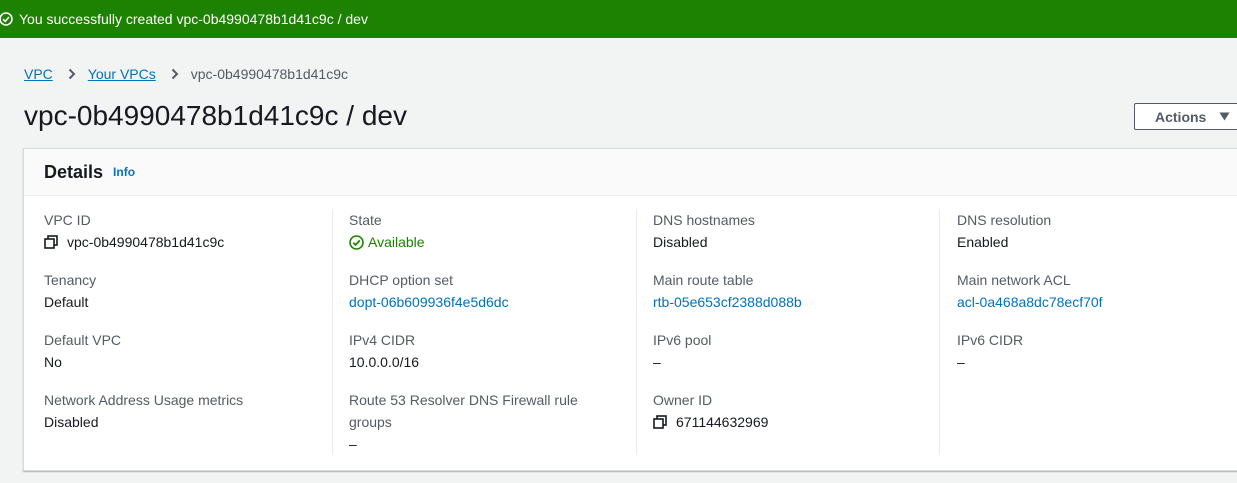 This screenshot has height=483, width=1237. Describe the element at coordinates (683, 400) in the screenshot. I see `field-label: Owner ID` at that location.